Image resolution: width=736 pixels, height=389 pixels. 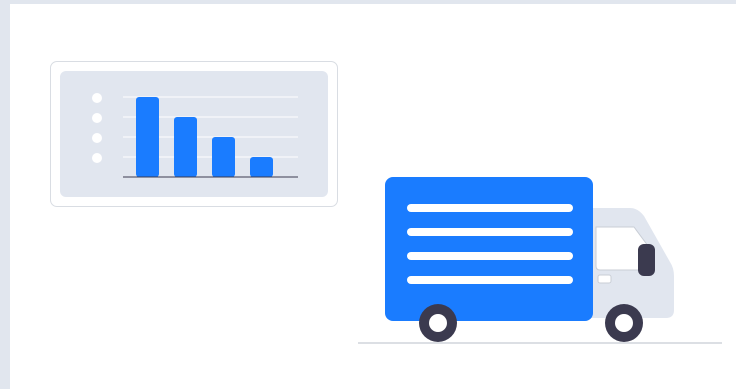 I want to click on front-wheel-hub, so click(x=624, y=323).